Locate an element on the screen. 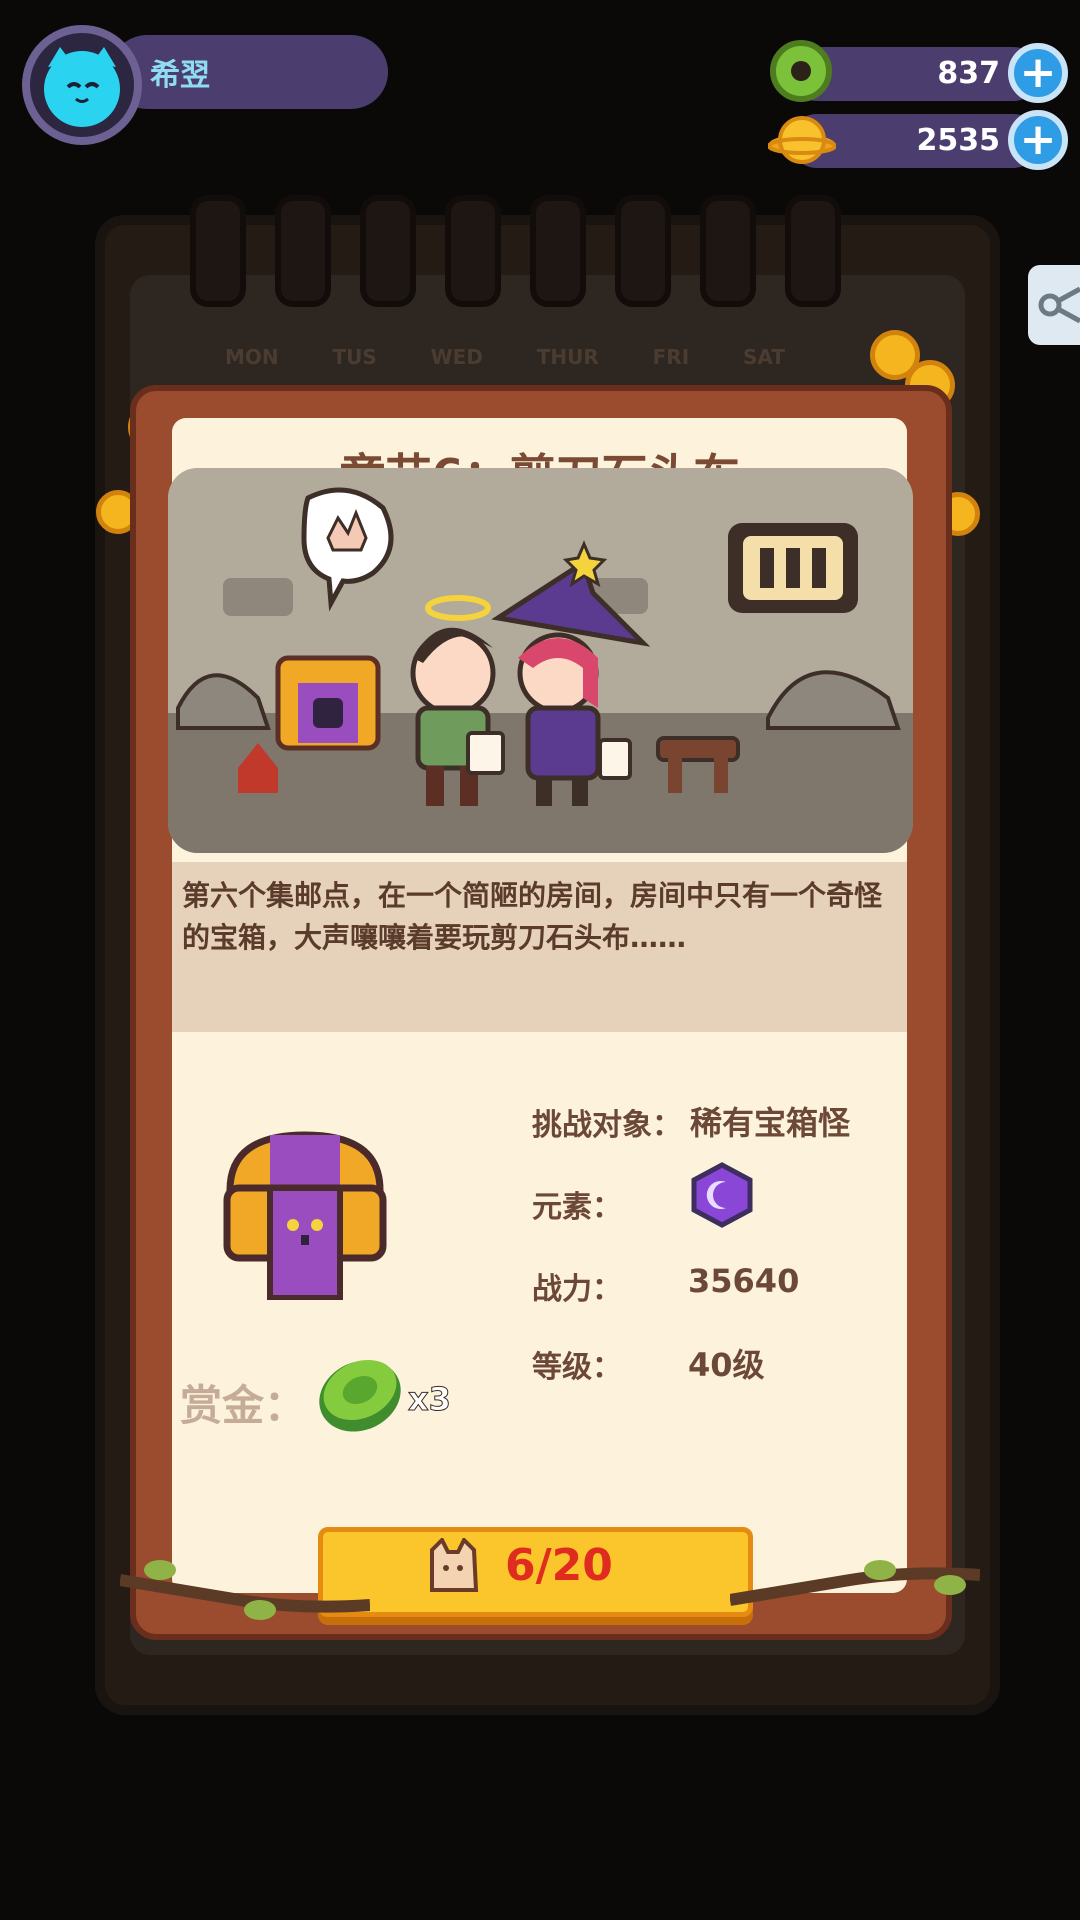  planet-coin-icon is located at coordinates (802, 141).